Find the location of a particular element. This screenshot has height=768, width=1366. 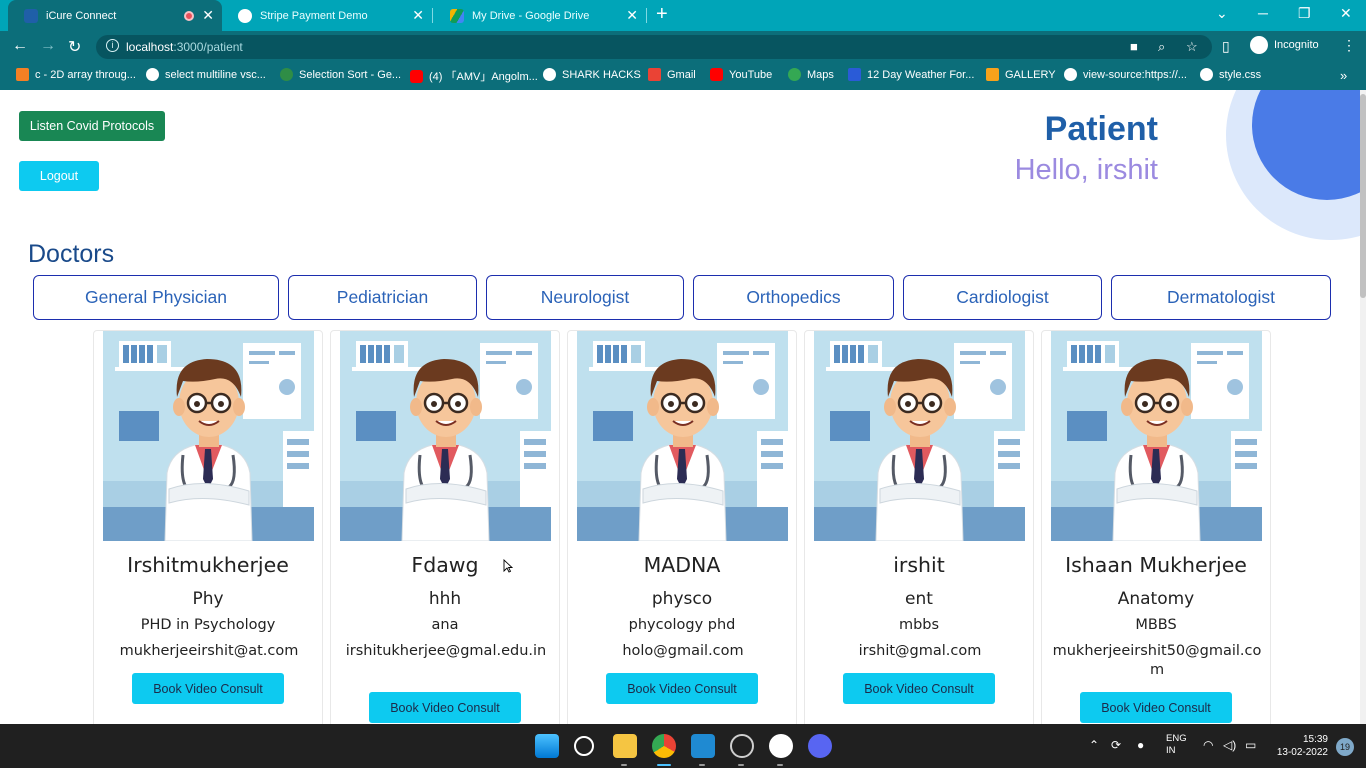

discord-icon is located at coordinates (820, 746).